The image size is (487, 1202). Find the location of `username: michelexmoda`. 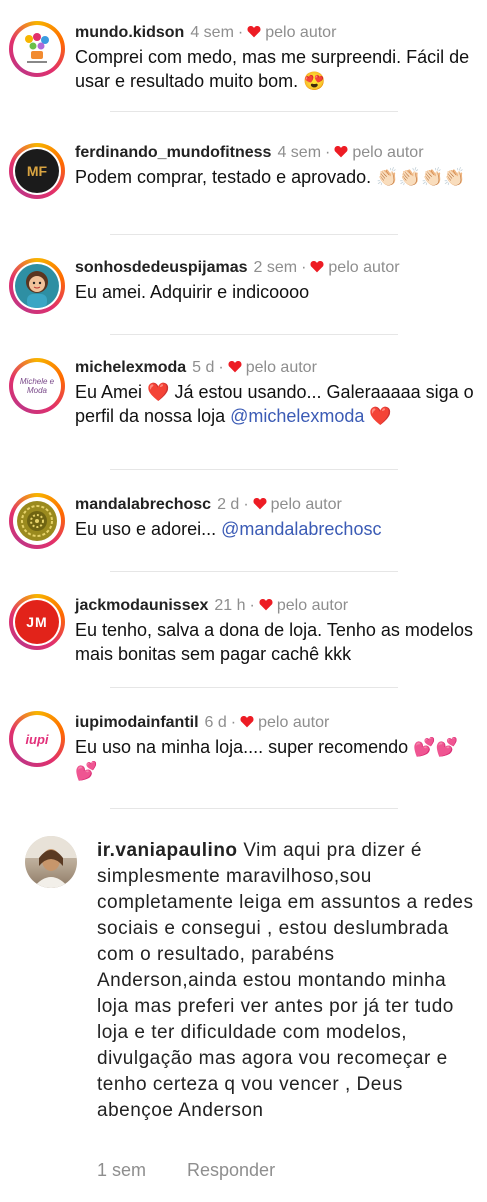

username: michelexmoda is located at coordinates (130, 367).